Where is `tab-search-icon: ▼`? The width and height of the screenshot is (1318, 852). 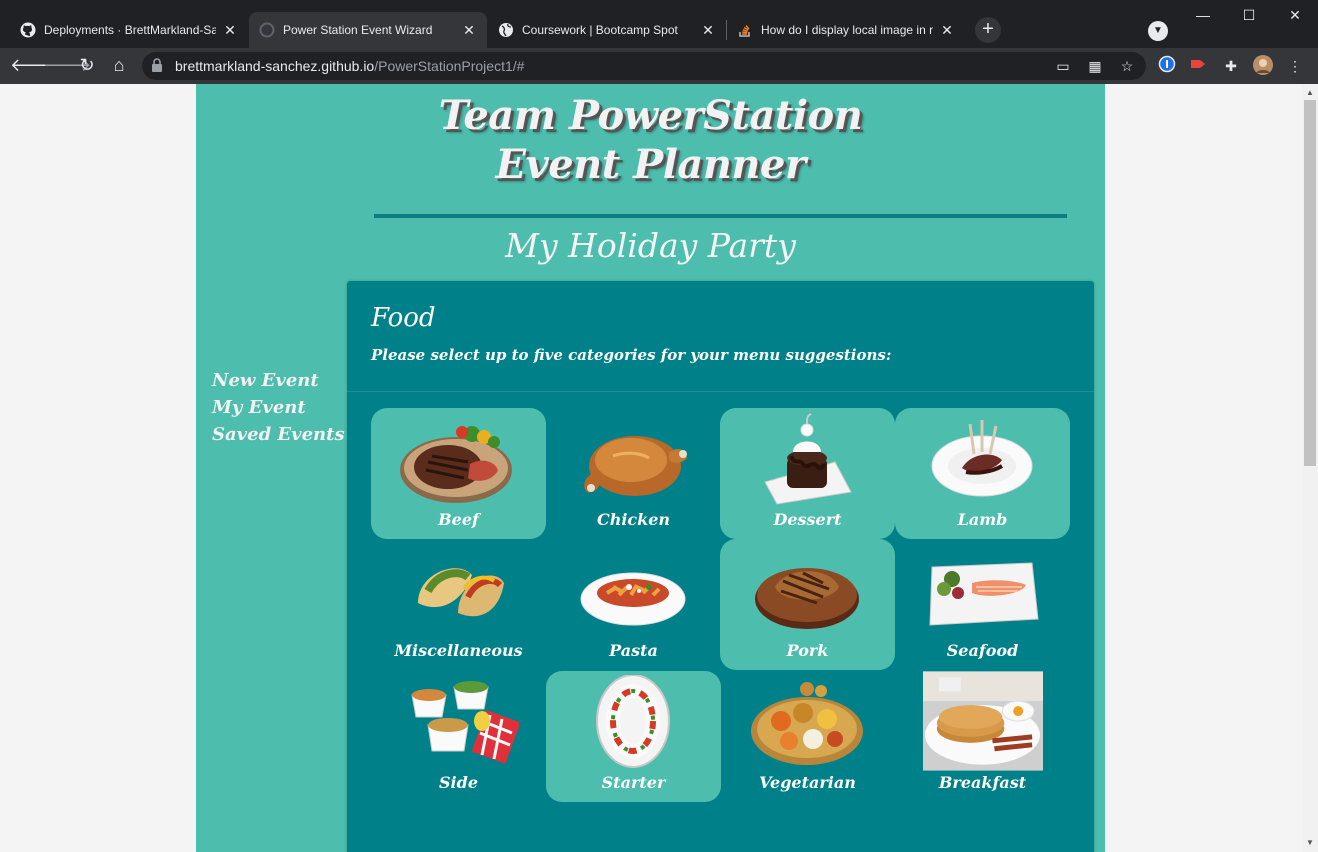 tab-search-icon: ▼ is located at coordinates (1158, 31).